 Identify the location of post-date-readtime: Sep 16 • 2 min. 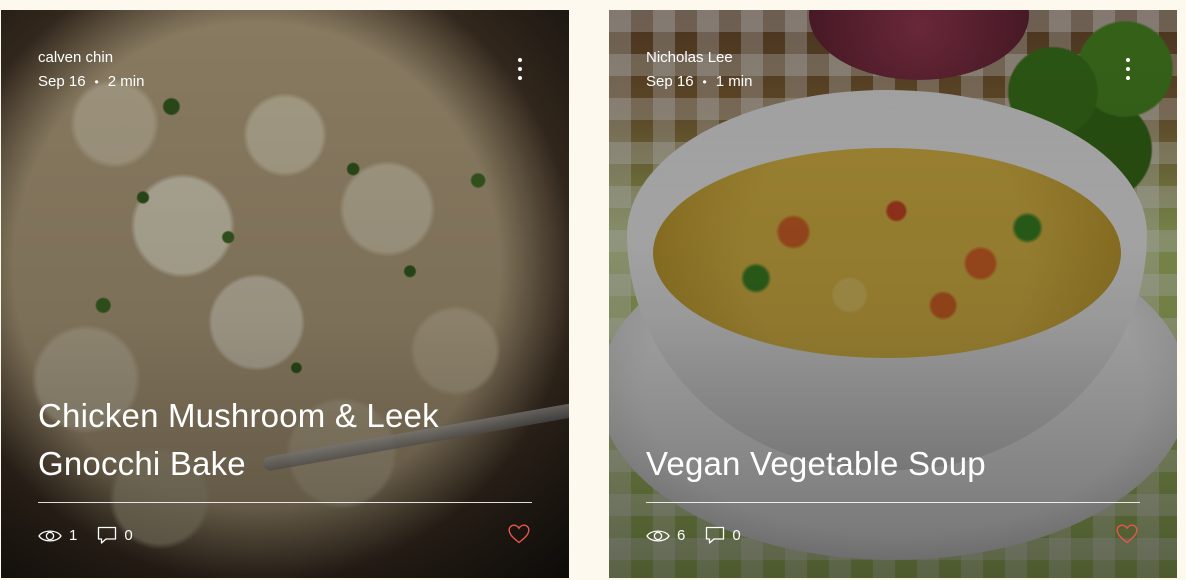
(91, 82).